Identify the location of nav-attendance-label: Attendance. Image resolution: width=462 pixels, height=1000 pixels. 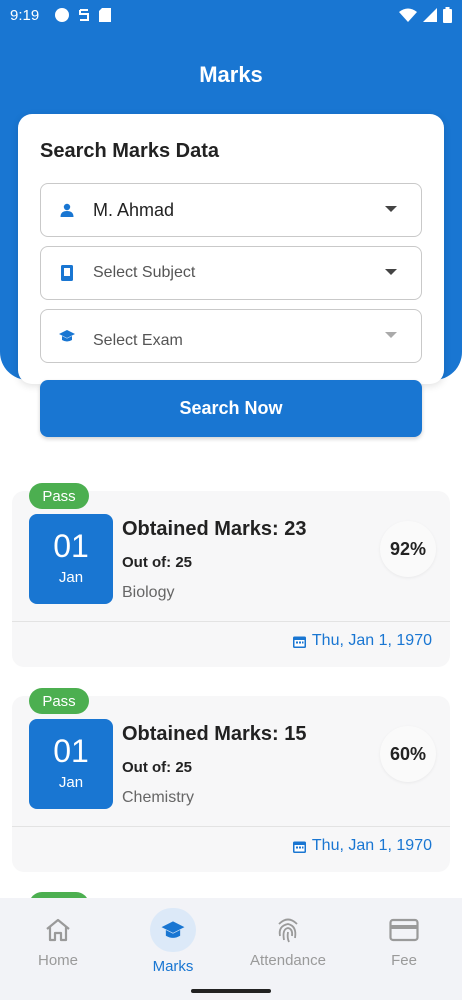
(288, 960).